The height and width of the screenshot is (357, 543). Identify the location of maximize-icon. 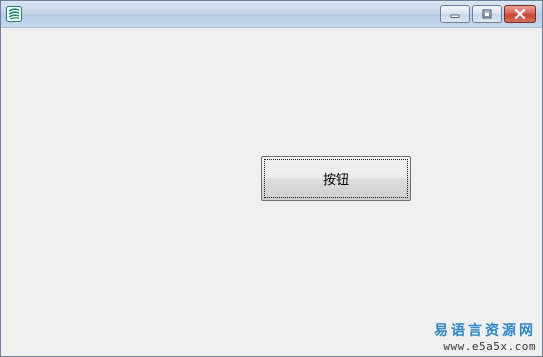
(487, 14).